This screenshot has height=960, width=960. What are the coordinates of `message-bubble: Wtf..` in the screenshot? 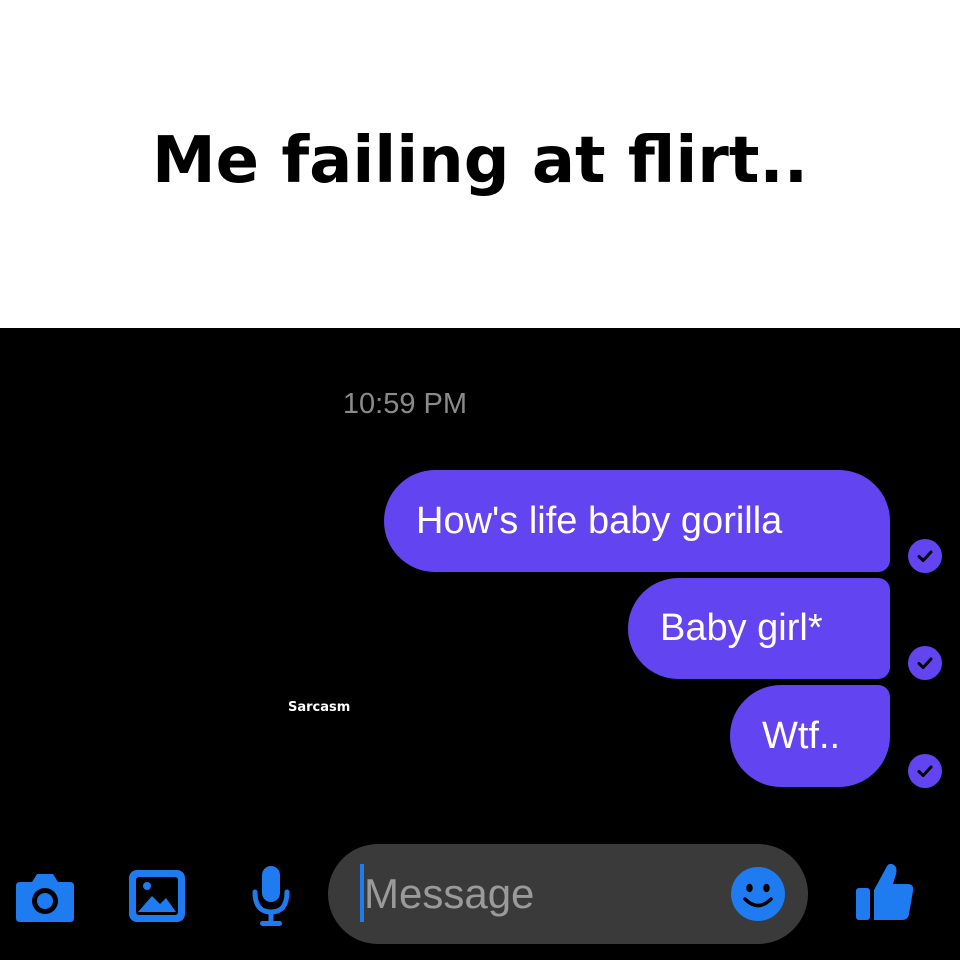 It's located at (810, 736).